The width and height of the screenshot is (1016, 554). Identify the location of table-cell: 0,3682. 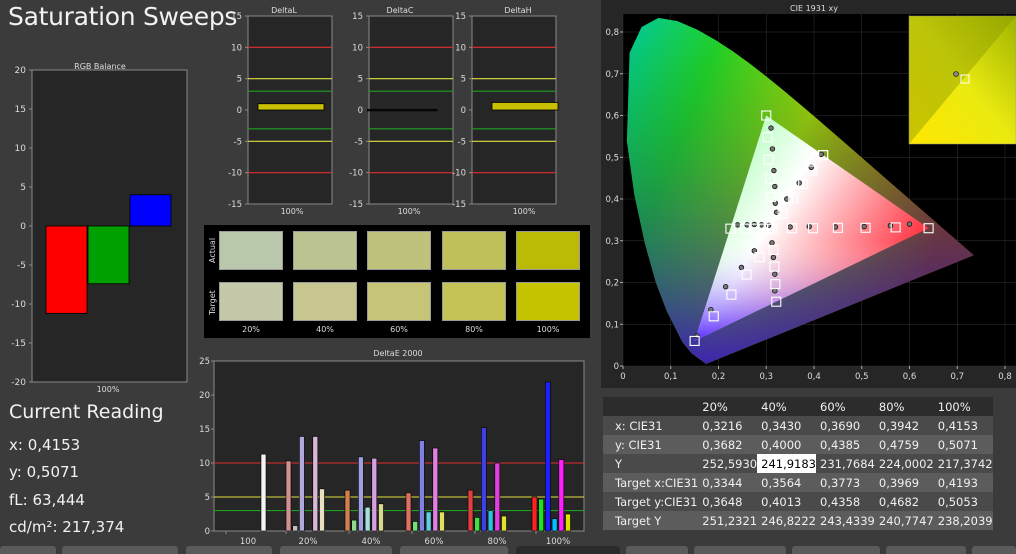
(728, 444).